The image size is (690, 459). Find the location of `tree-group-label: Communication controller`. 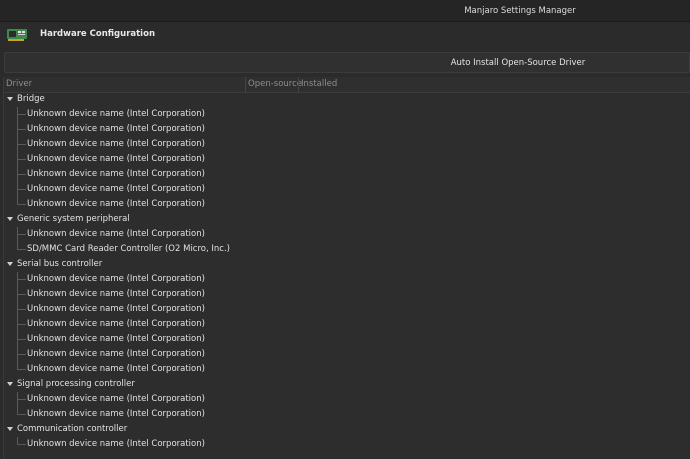

tree-group-label: Communication controller is located at coordinates (72, 429).